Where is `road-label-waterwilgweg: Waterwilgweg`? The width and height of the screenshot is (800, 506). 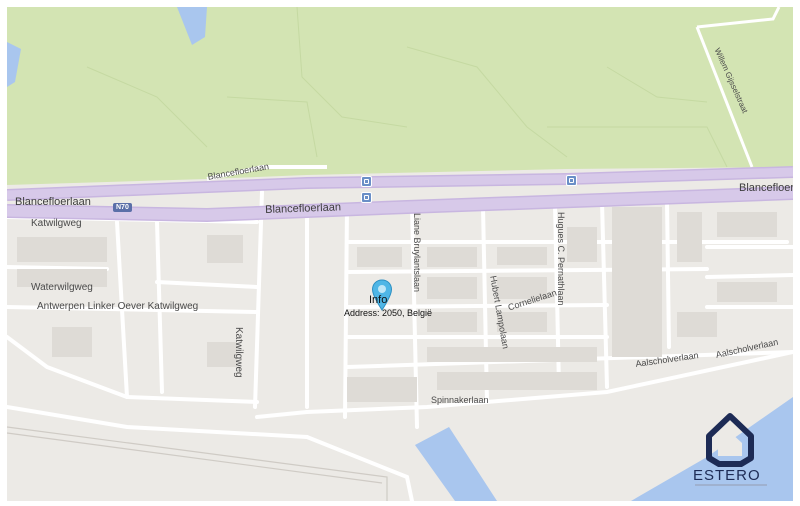
road-label-waterwilgweg: Waterwilgweg is located at coordinates (62, 287).